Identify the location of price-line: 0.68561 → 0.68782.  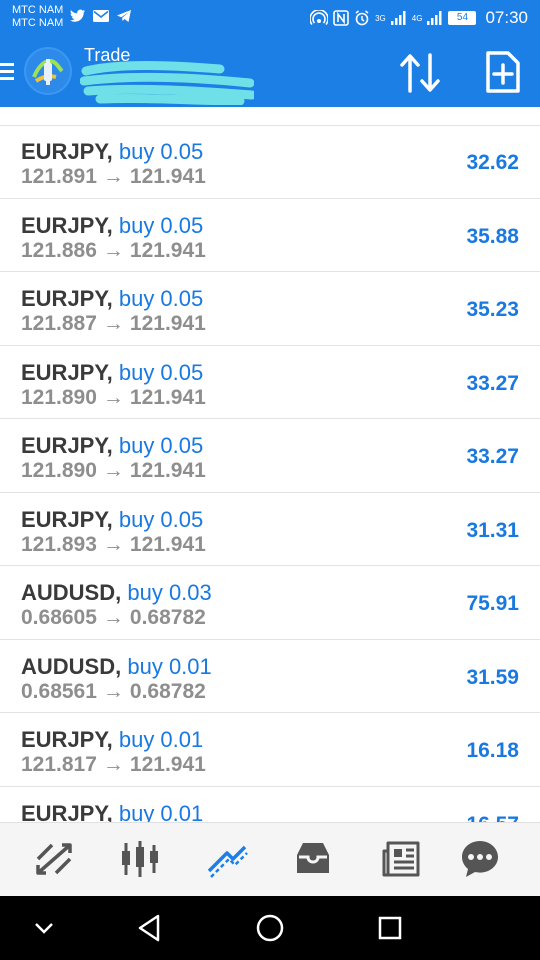
(113, 692).